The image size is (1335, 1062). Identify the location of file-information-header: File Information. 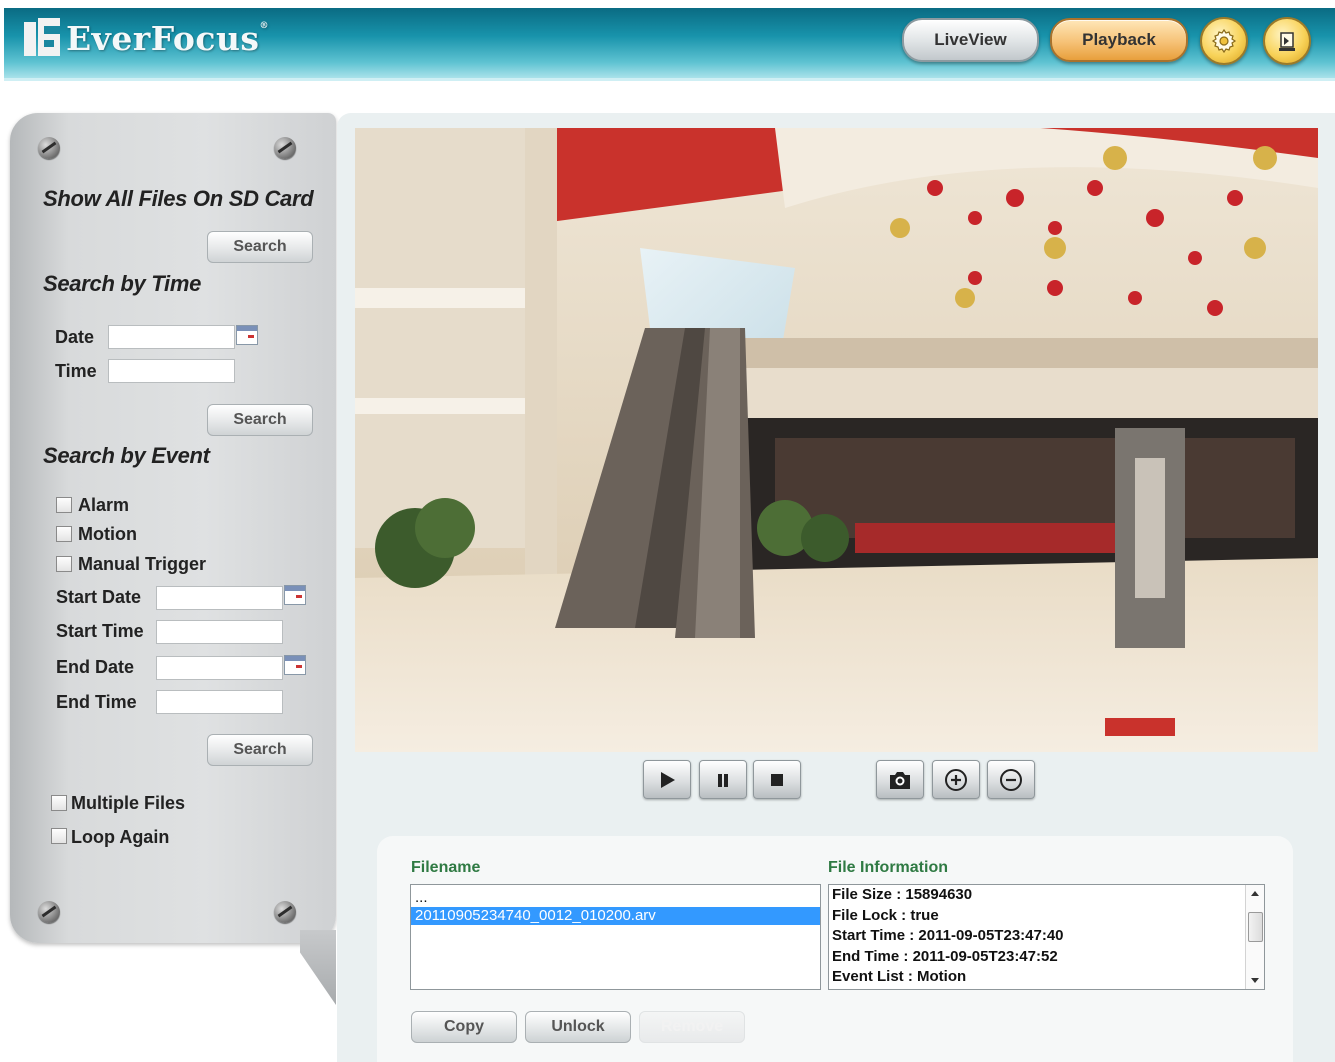
(888, 867).